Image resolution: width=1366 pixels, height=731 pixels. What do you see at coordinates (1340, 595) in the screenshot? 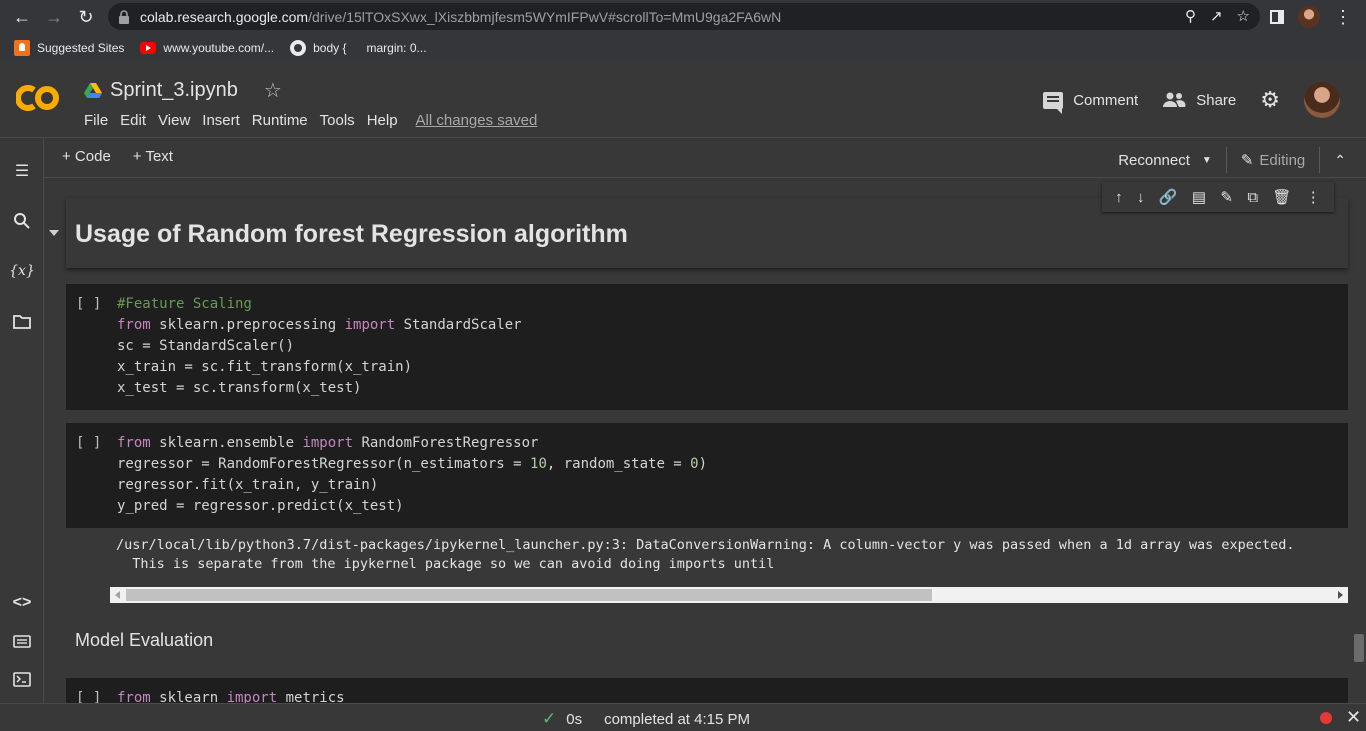
I see `scroll-right-icon` at bounding box center [1340, 595].